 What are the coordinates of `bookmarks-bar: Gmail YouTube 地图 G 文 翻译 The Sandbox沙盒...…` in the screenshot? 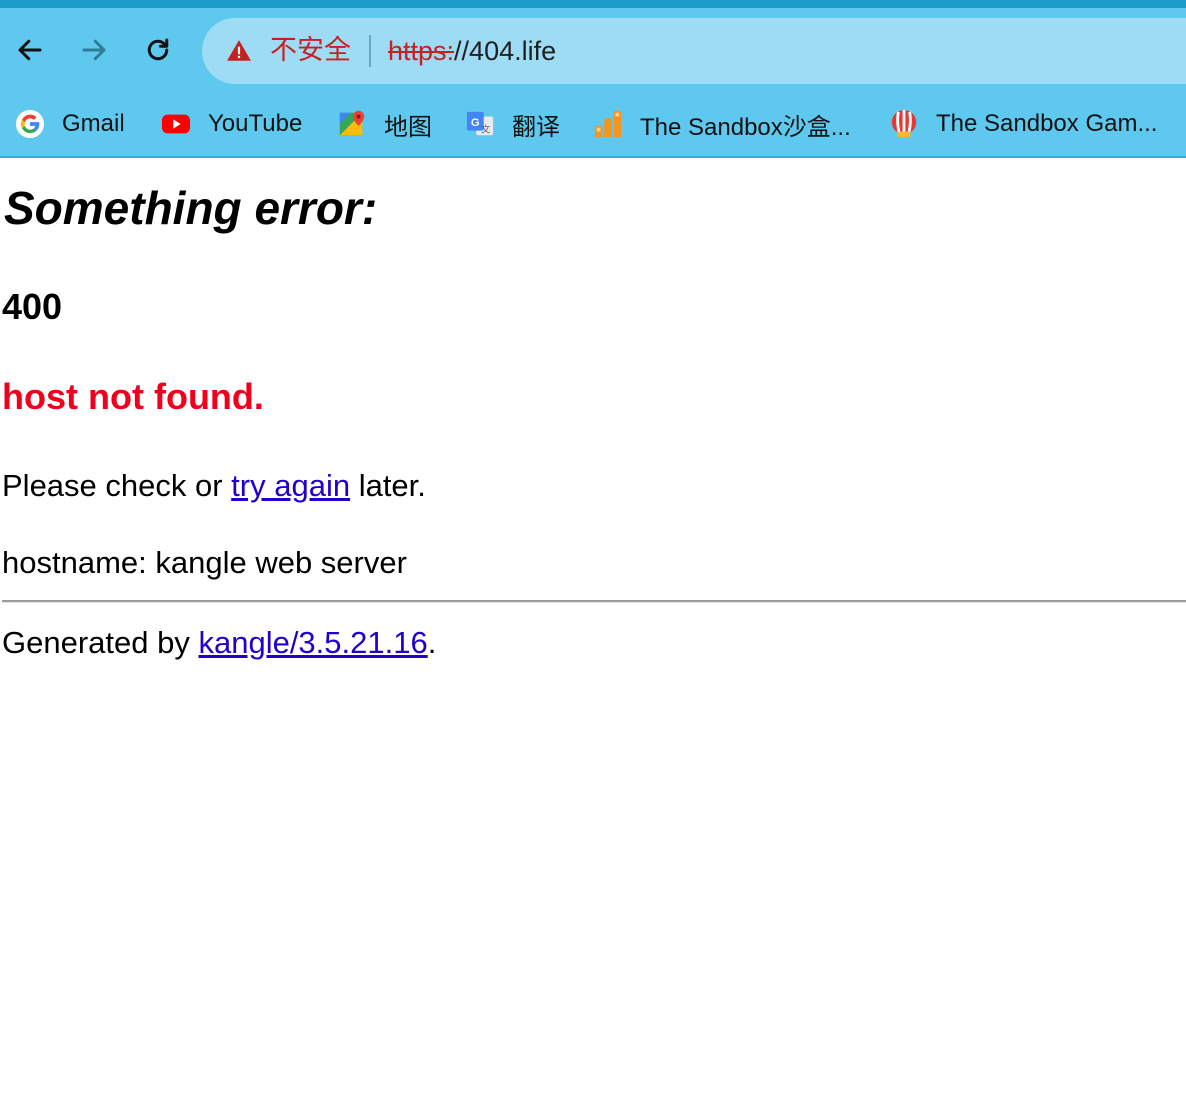 It's located at (593, 126).